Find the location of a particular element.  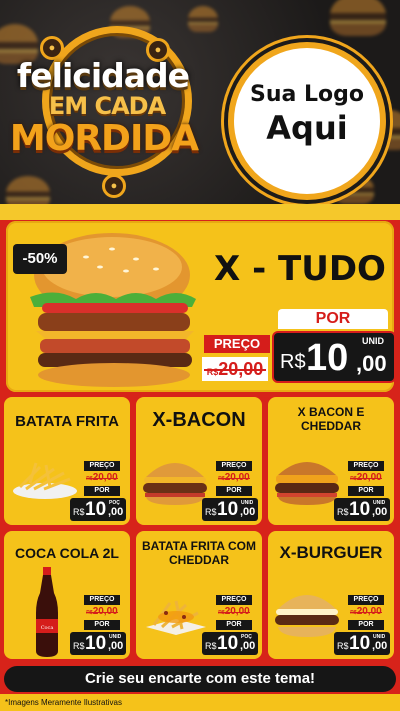

featured-price-tag: R$ 10 ,00 UNID is located at coordinates (333, 357).